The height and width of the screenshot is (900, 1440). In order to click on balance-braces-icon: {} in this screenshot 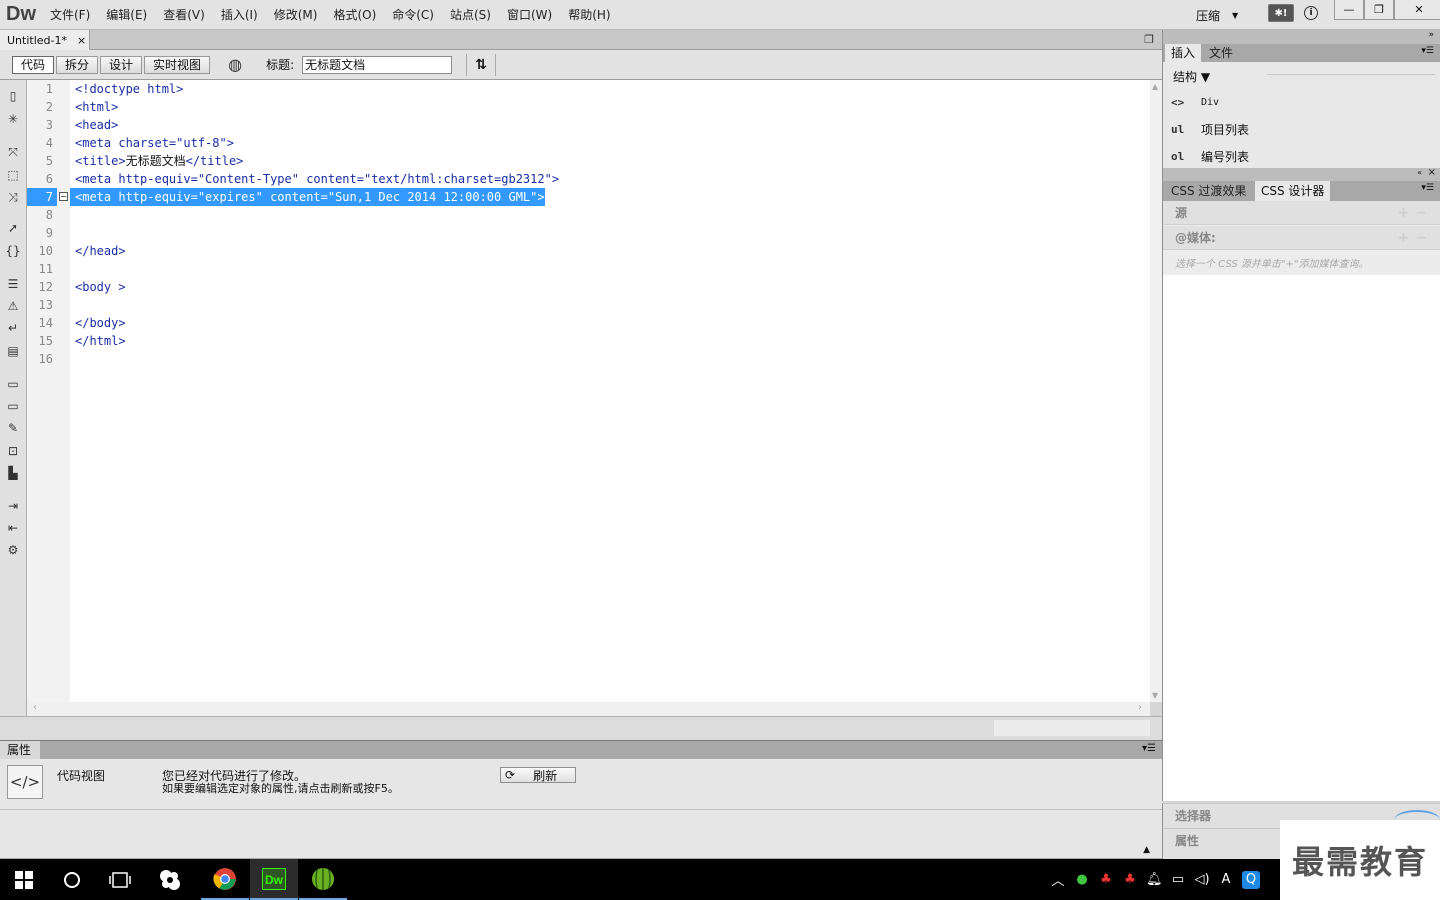, I will do `click(13, 251)`.